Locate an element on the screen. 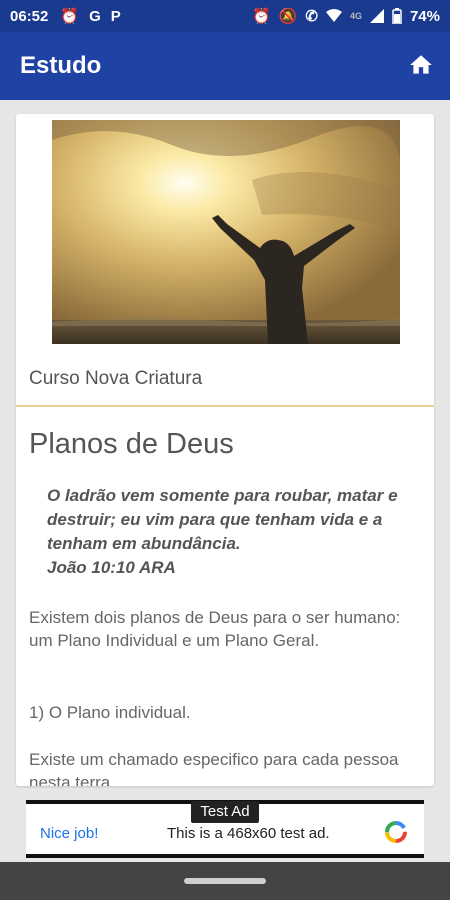 The image size is (450, 900). google-icon: G is located at coordinates (95, 16).